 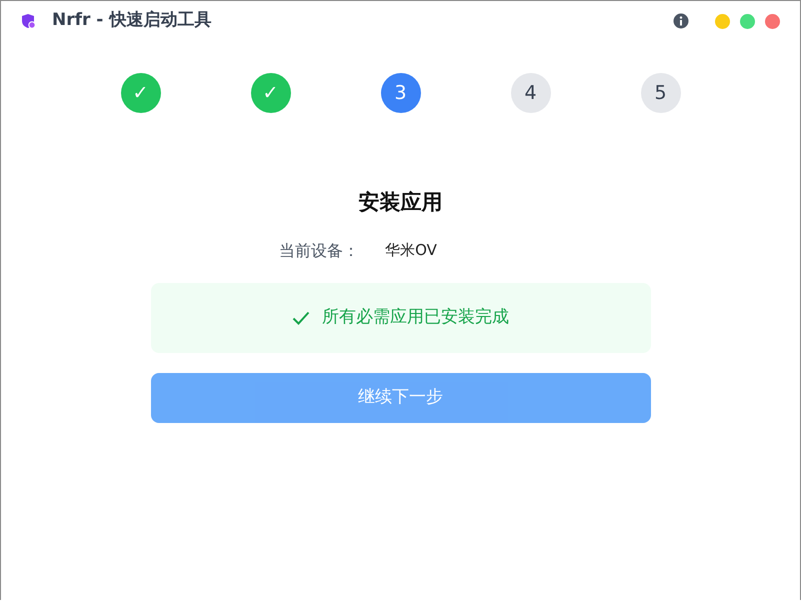 I want to click on shield-icon, so click(x=28, y=21).